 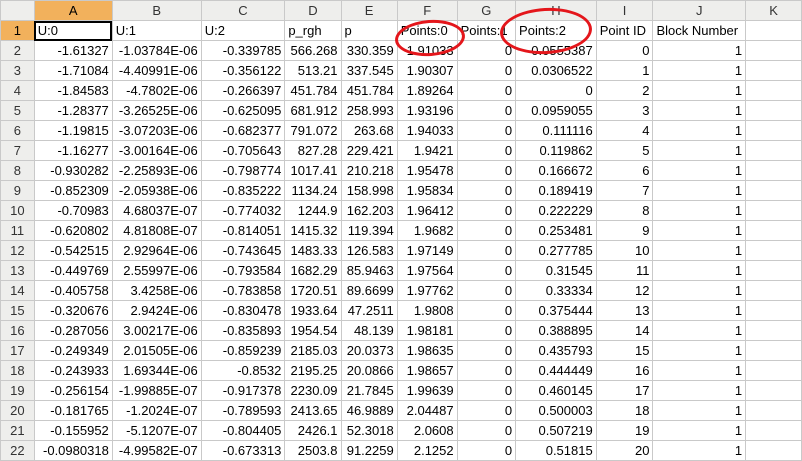 I want to click on cell-f17: 1.98635, so click(x=427, y=350).